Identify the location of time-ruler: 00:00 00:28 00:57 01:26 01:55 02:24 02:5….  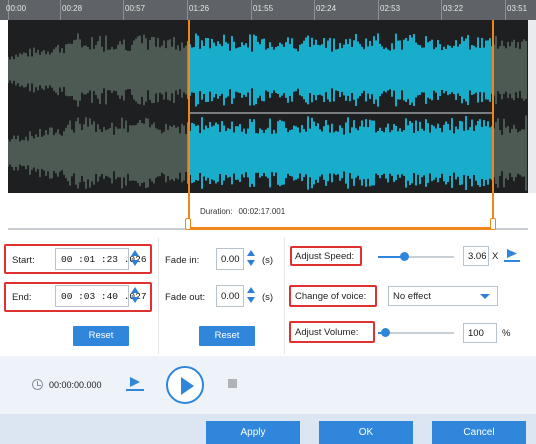
(268, 10).